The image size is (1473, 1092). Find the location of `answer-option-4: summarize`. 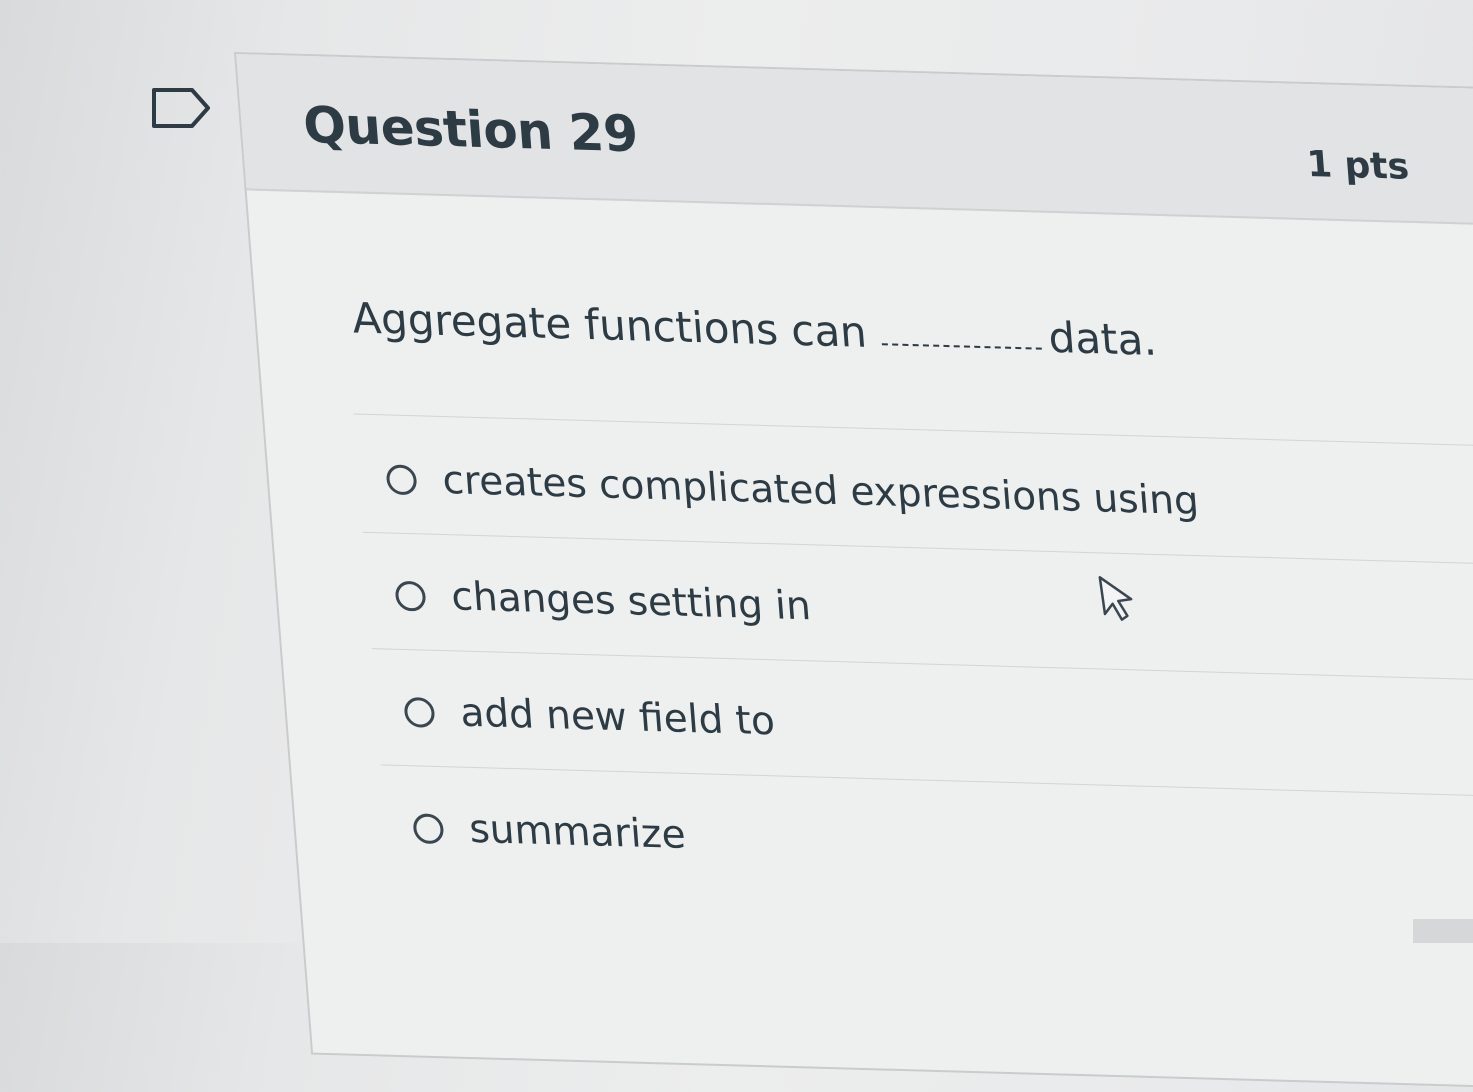

answer-option-4: summarize is located at coordinates (550, 831).